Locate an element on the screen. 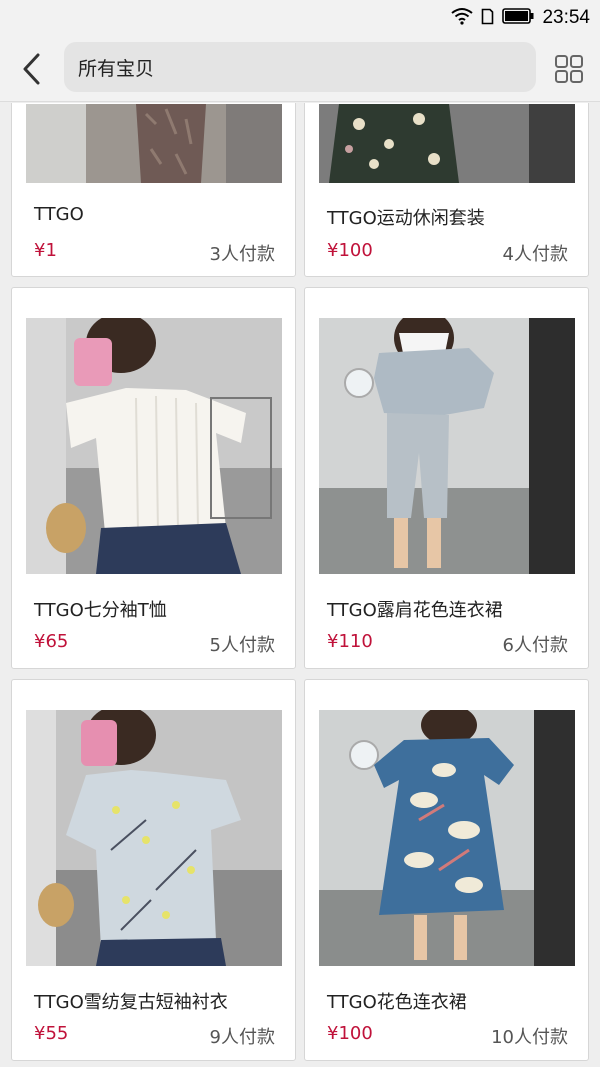 This screenshot has width=600, height=1067. wifi-icon is located at coordinates (462, 18).